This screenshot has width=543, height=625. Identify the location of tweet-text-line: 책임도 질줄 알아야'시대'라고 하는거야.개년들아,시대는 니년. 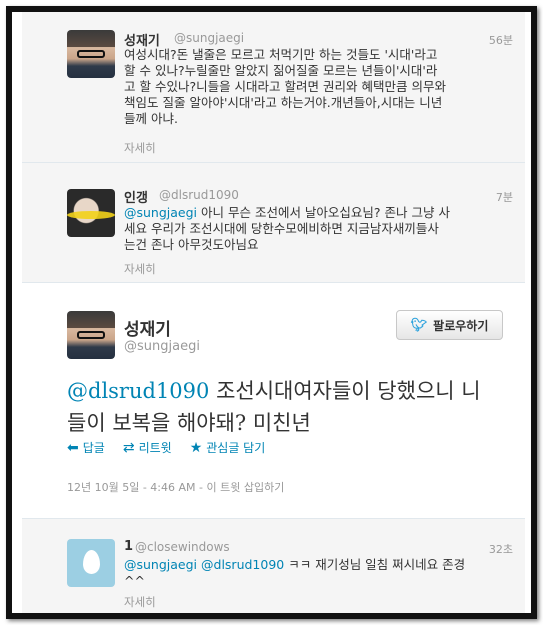
(283, 102).